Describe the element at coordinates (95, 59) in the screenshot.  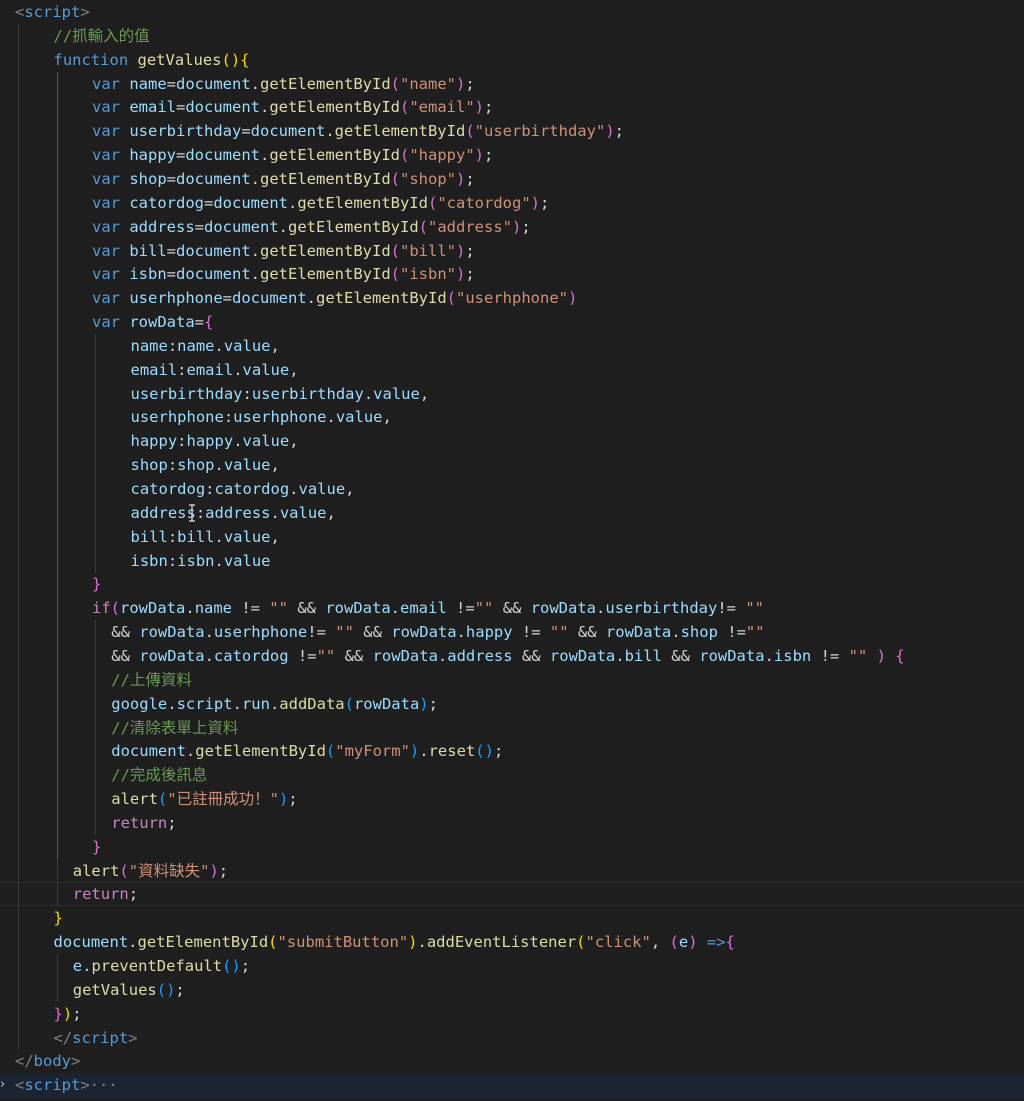
I see `code-token: function` at that location.